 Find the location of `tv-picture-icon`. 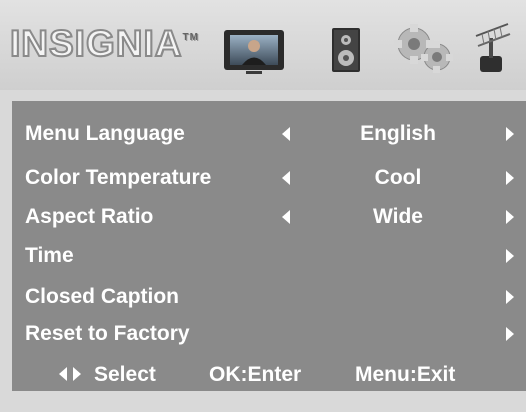

tv-picture-icon is located at coordinates (254, 46).